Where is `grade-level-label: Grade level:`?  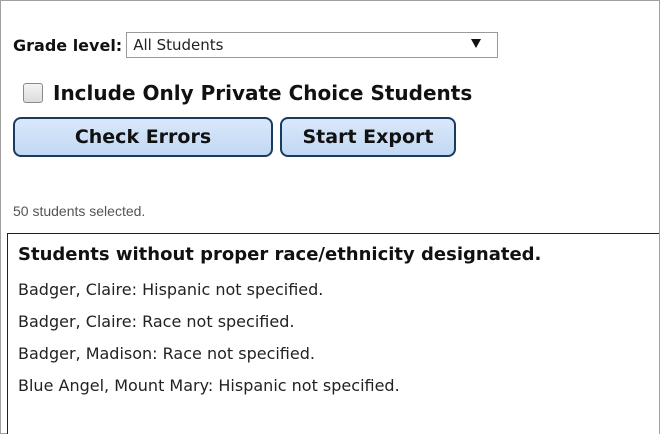 grade-level-label: Grade level: is located at coordinates (68, 45).